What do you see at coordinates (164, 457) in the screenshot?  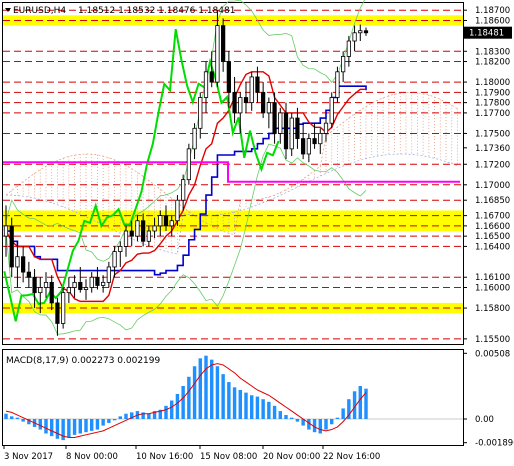 I see `date-tick-label: 10 Nov 16:00` at bounding box center [164, 457].